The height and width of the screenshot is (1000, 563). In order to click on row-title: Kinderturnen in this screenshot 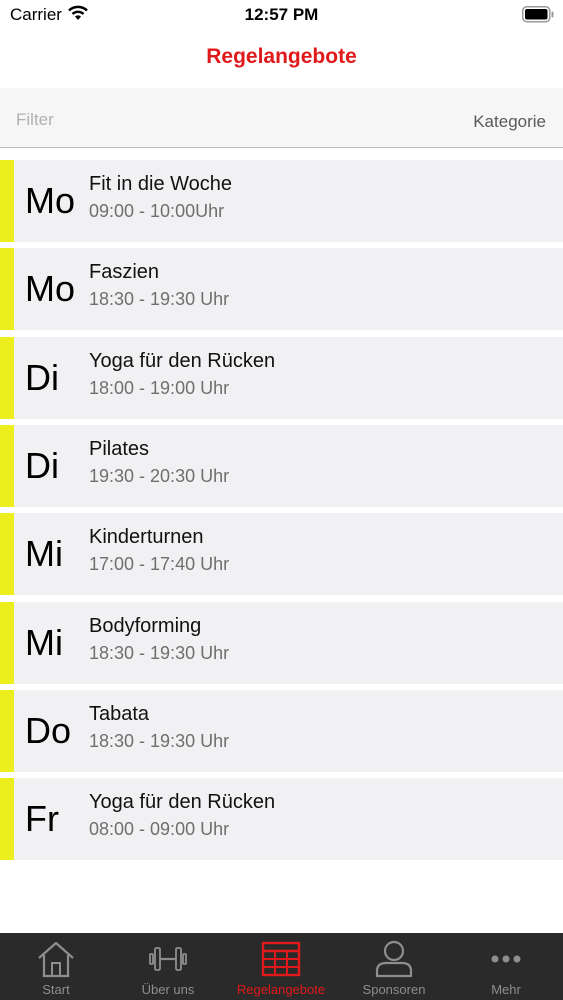, I will do `click(146, 537)`.